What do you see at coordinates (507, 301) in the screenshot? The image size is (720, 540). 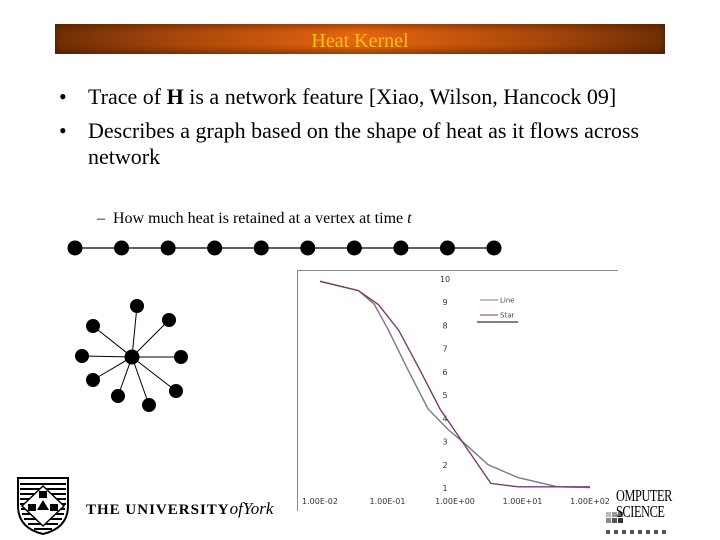 I see `legend-label: Line` at bounding box center [507, 301].